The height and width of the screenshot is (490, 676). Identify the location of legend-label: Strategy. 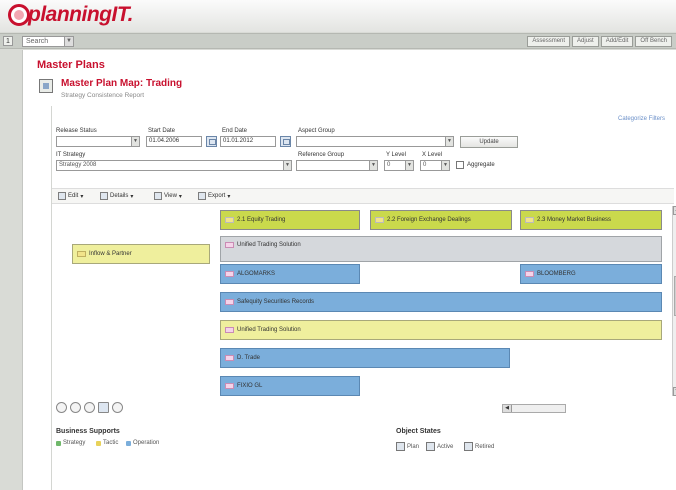
(74, 443).